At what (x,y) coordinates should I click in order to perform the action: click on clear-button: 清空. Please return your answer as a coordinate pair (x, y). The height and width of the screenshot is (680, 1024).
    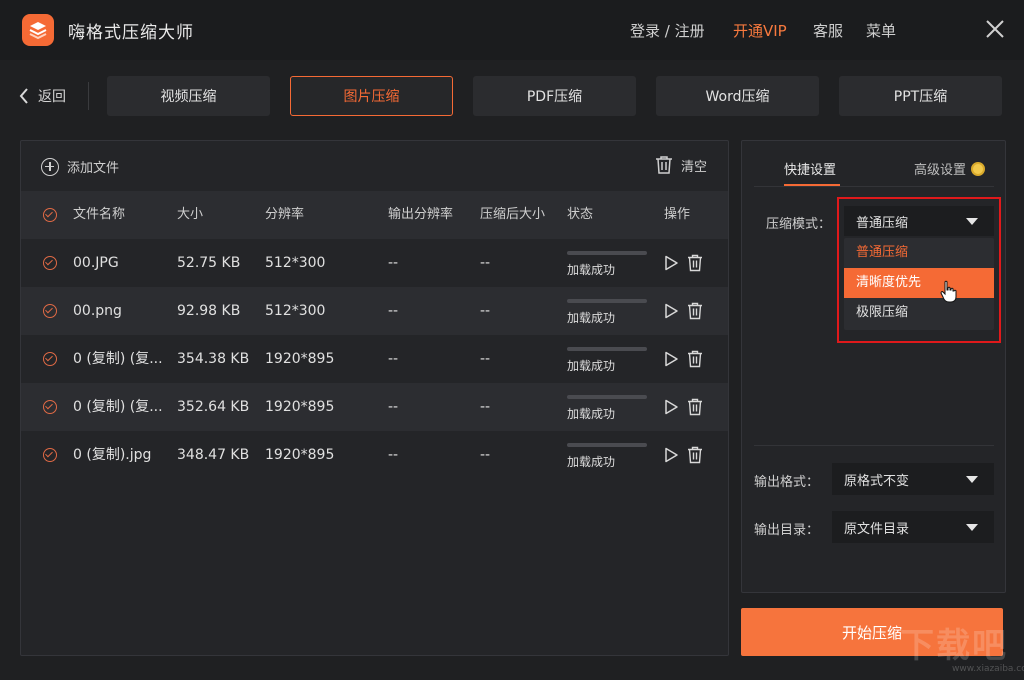
    Looking at the image, I should click on (681, 165).